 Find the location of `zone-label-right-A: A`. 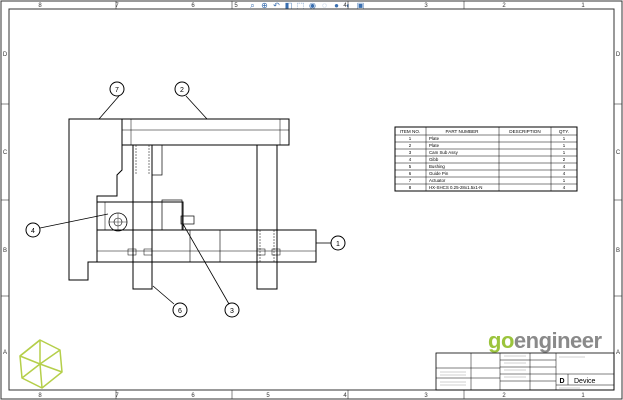

zone-label-right-A: A is located at coordinates (618, 353).